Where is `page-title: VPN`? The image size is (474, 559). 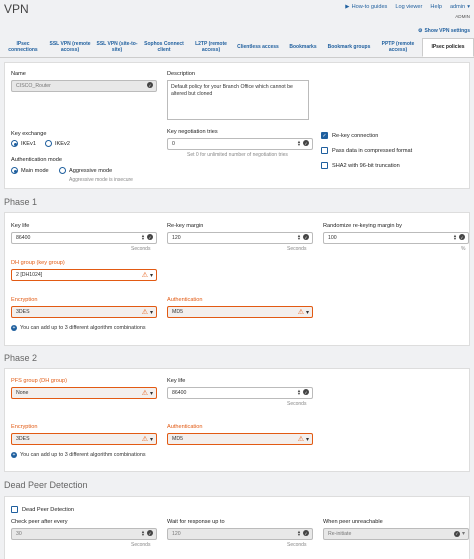 page-title: VPN is located at coordinates (16, 9).